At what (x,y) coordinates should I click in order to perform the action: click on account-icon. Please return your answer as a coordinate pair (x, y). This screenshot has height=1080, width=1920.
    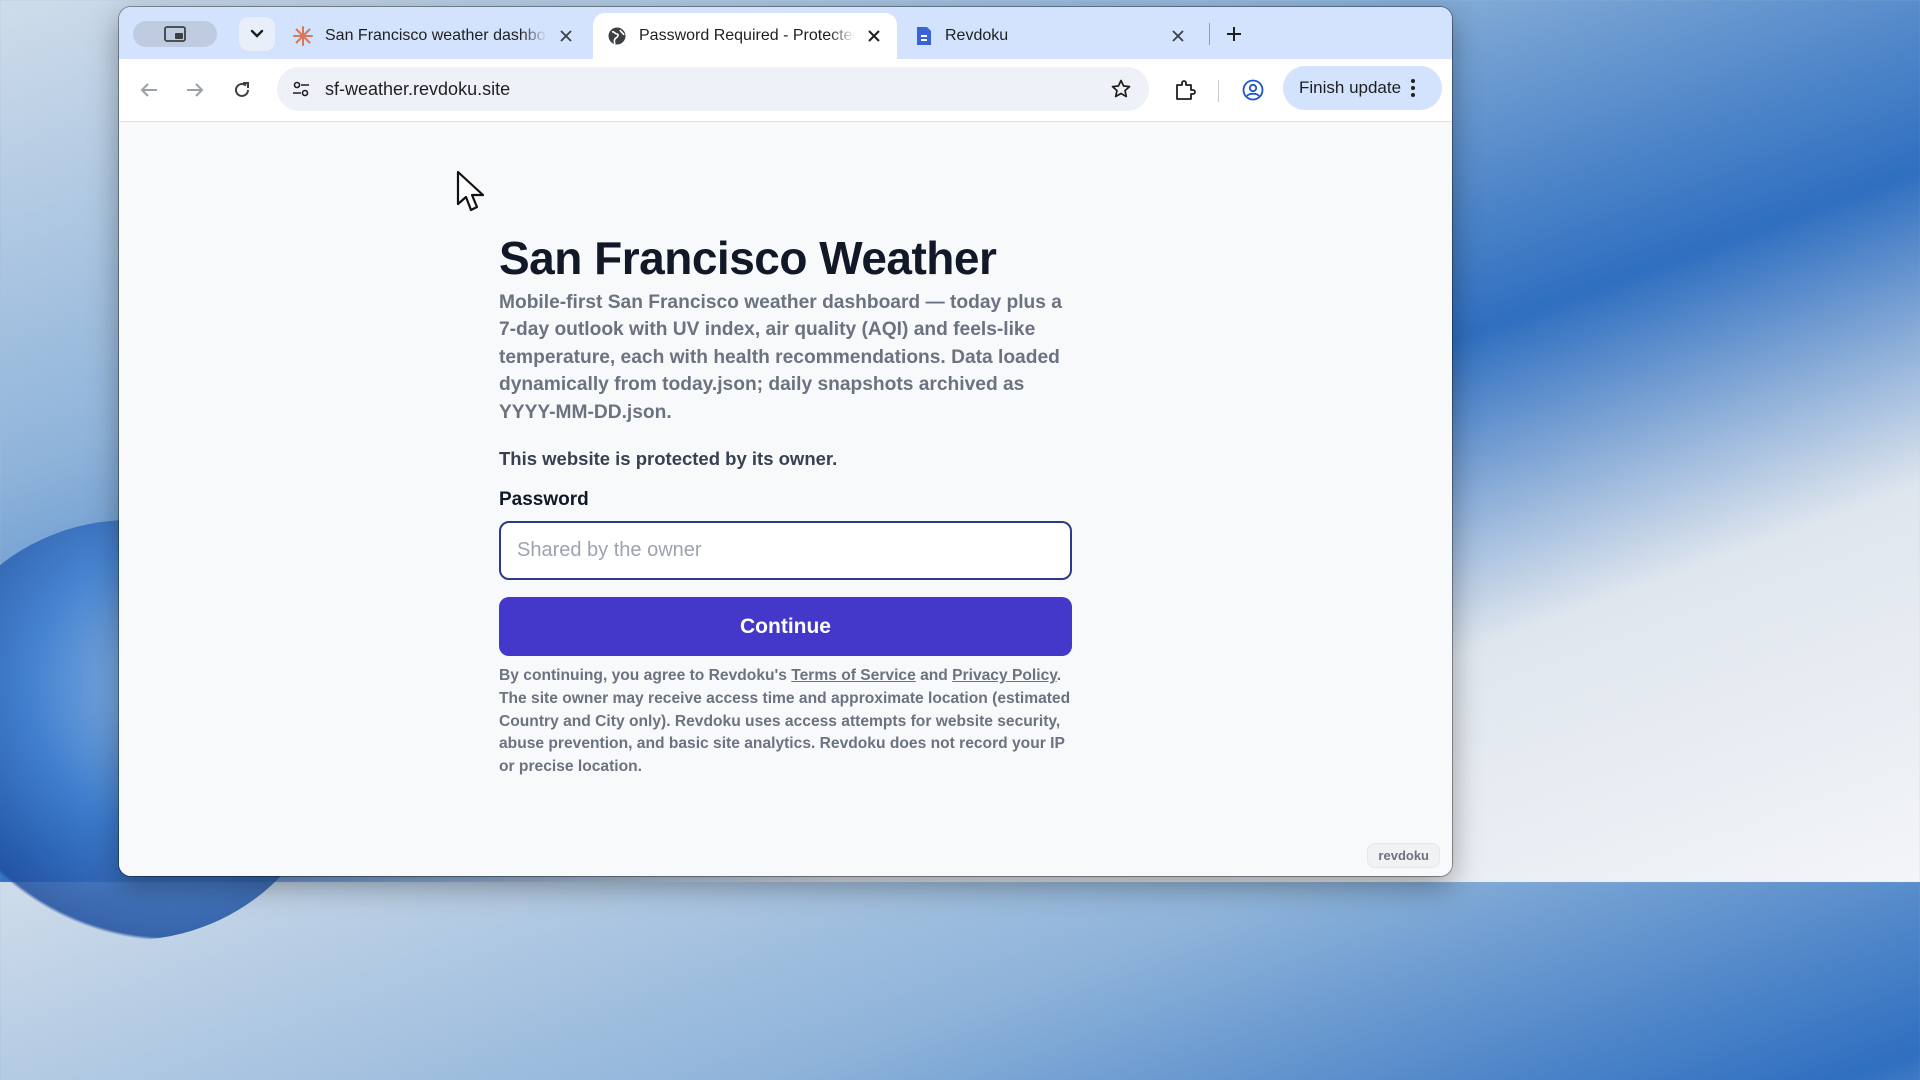
    Looking at the image, I should click on (1253, 90).